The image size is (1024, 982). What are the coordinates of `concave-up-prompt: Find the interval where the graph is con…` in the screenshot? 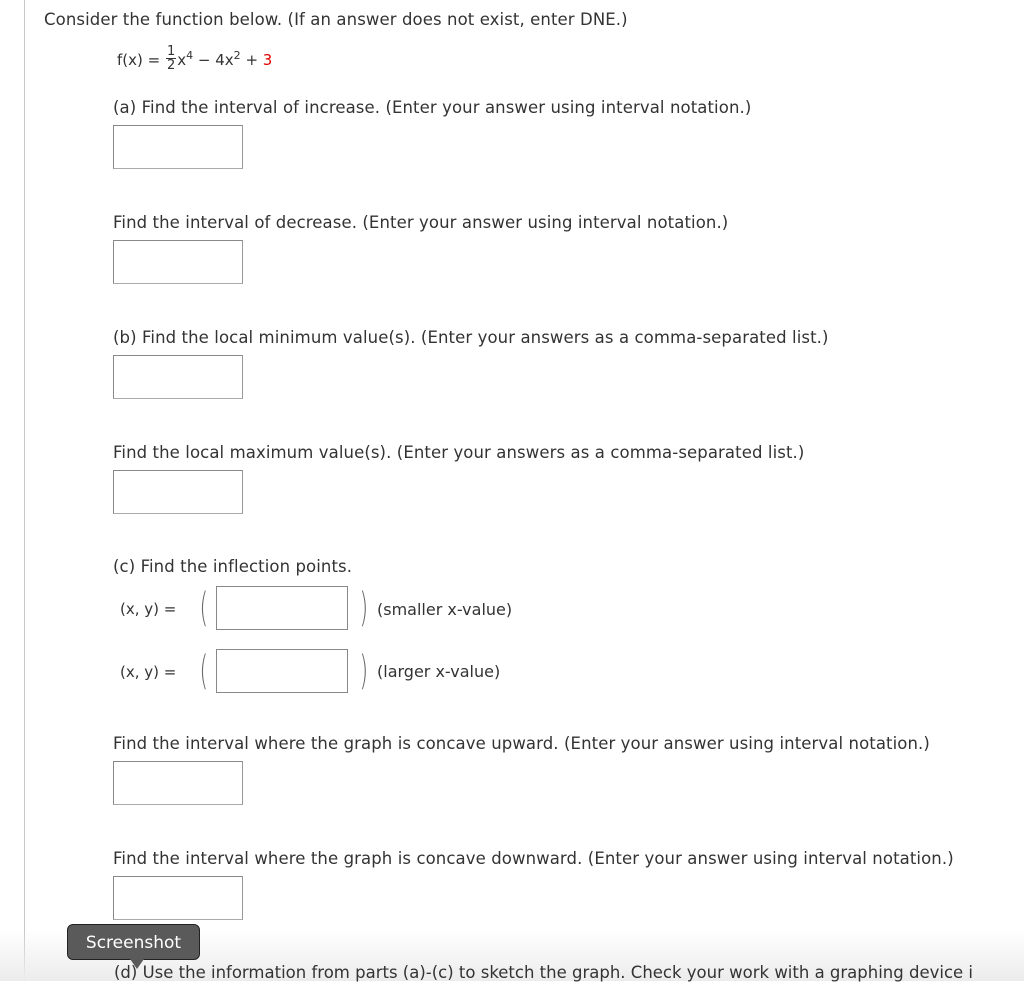 It's located at (521, 743).